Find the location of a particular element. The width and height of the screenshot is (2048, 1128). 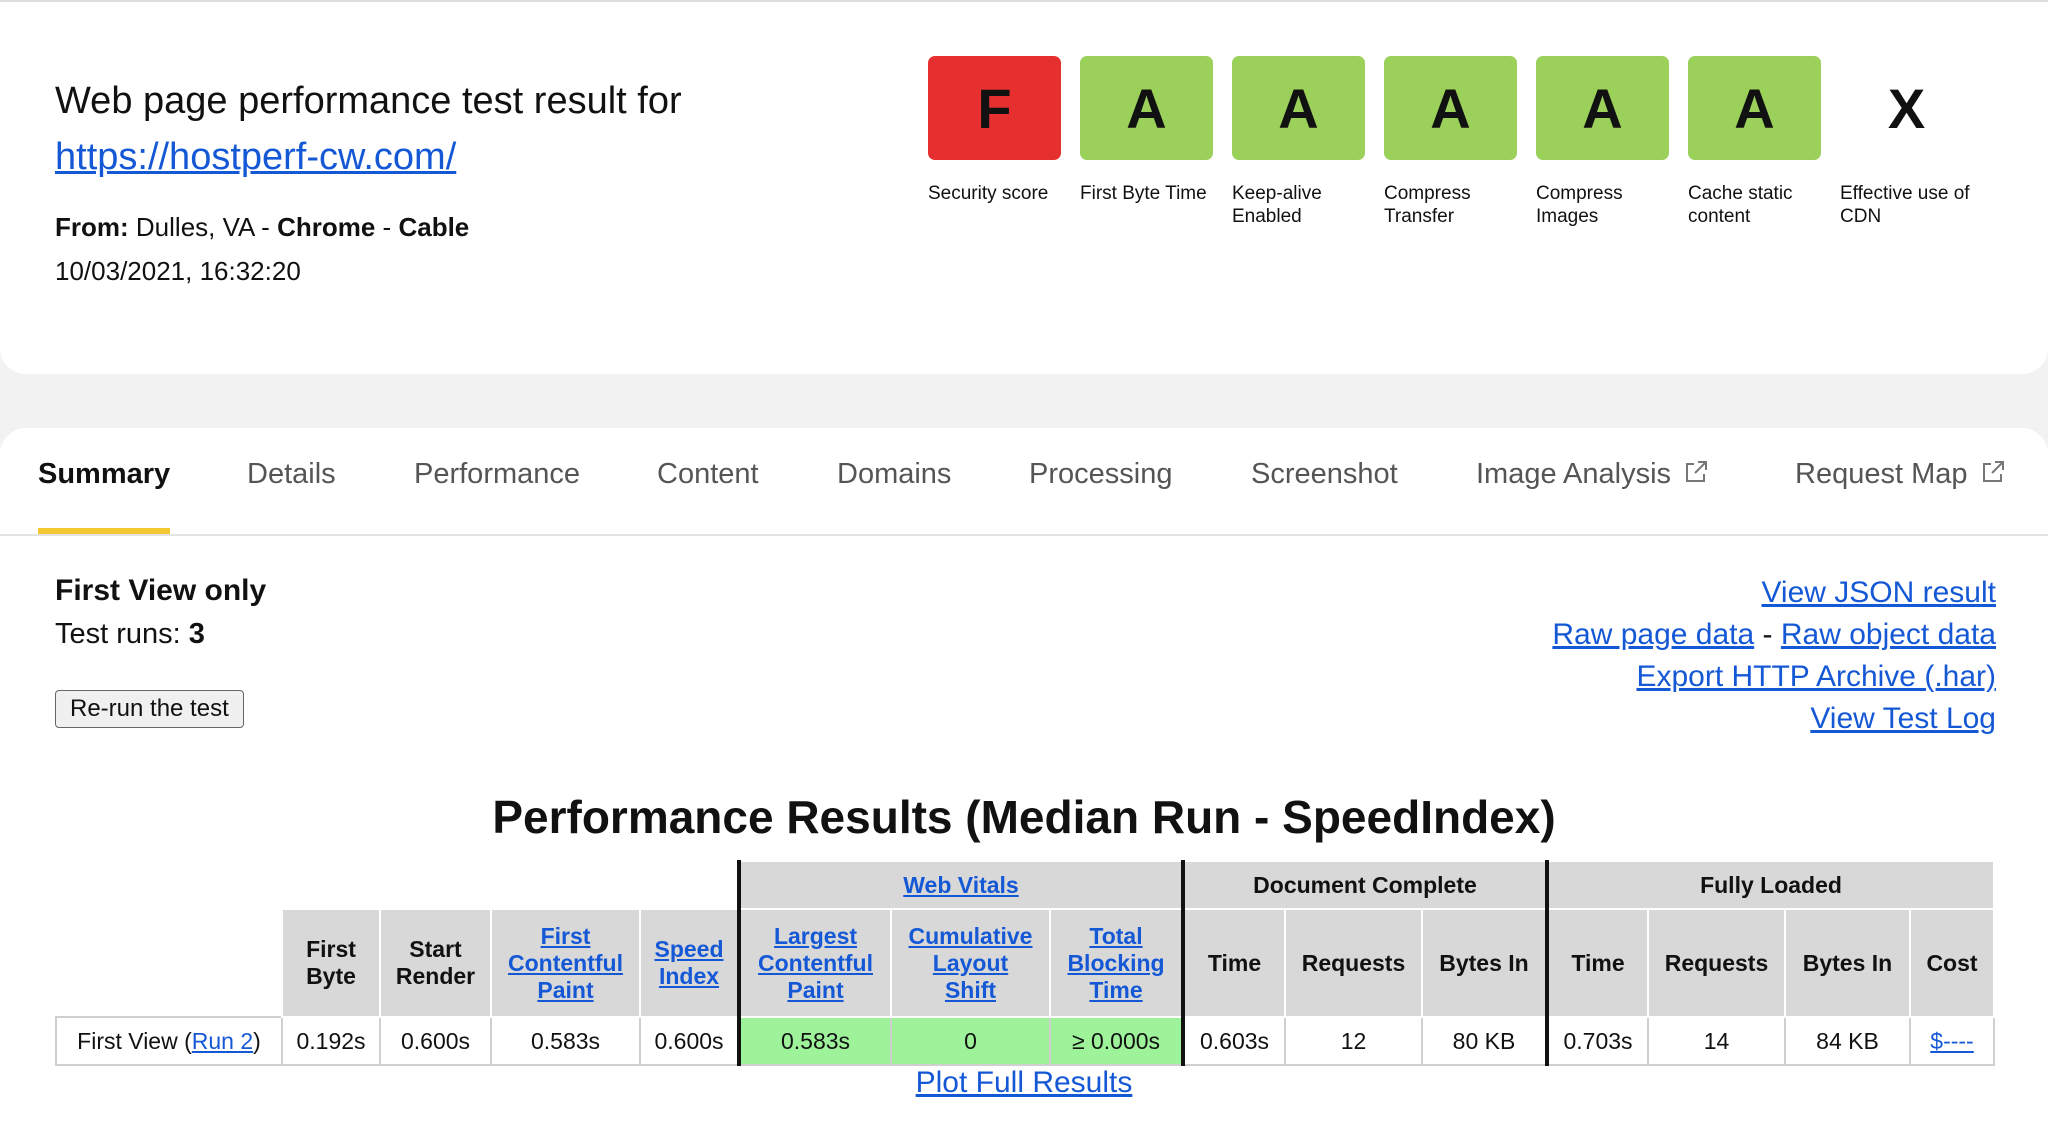

test-runs-value: 3 is located at coordinates (196, 634).